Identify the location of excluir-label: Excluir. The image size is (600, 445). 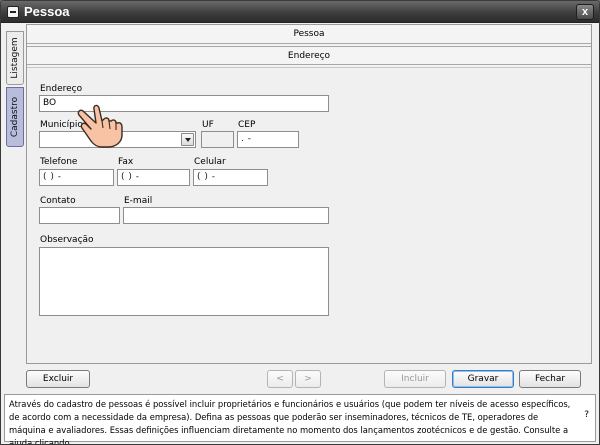
(58, 379).